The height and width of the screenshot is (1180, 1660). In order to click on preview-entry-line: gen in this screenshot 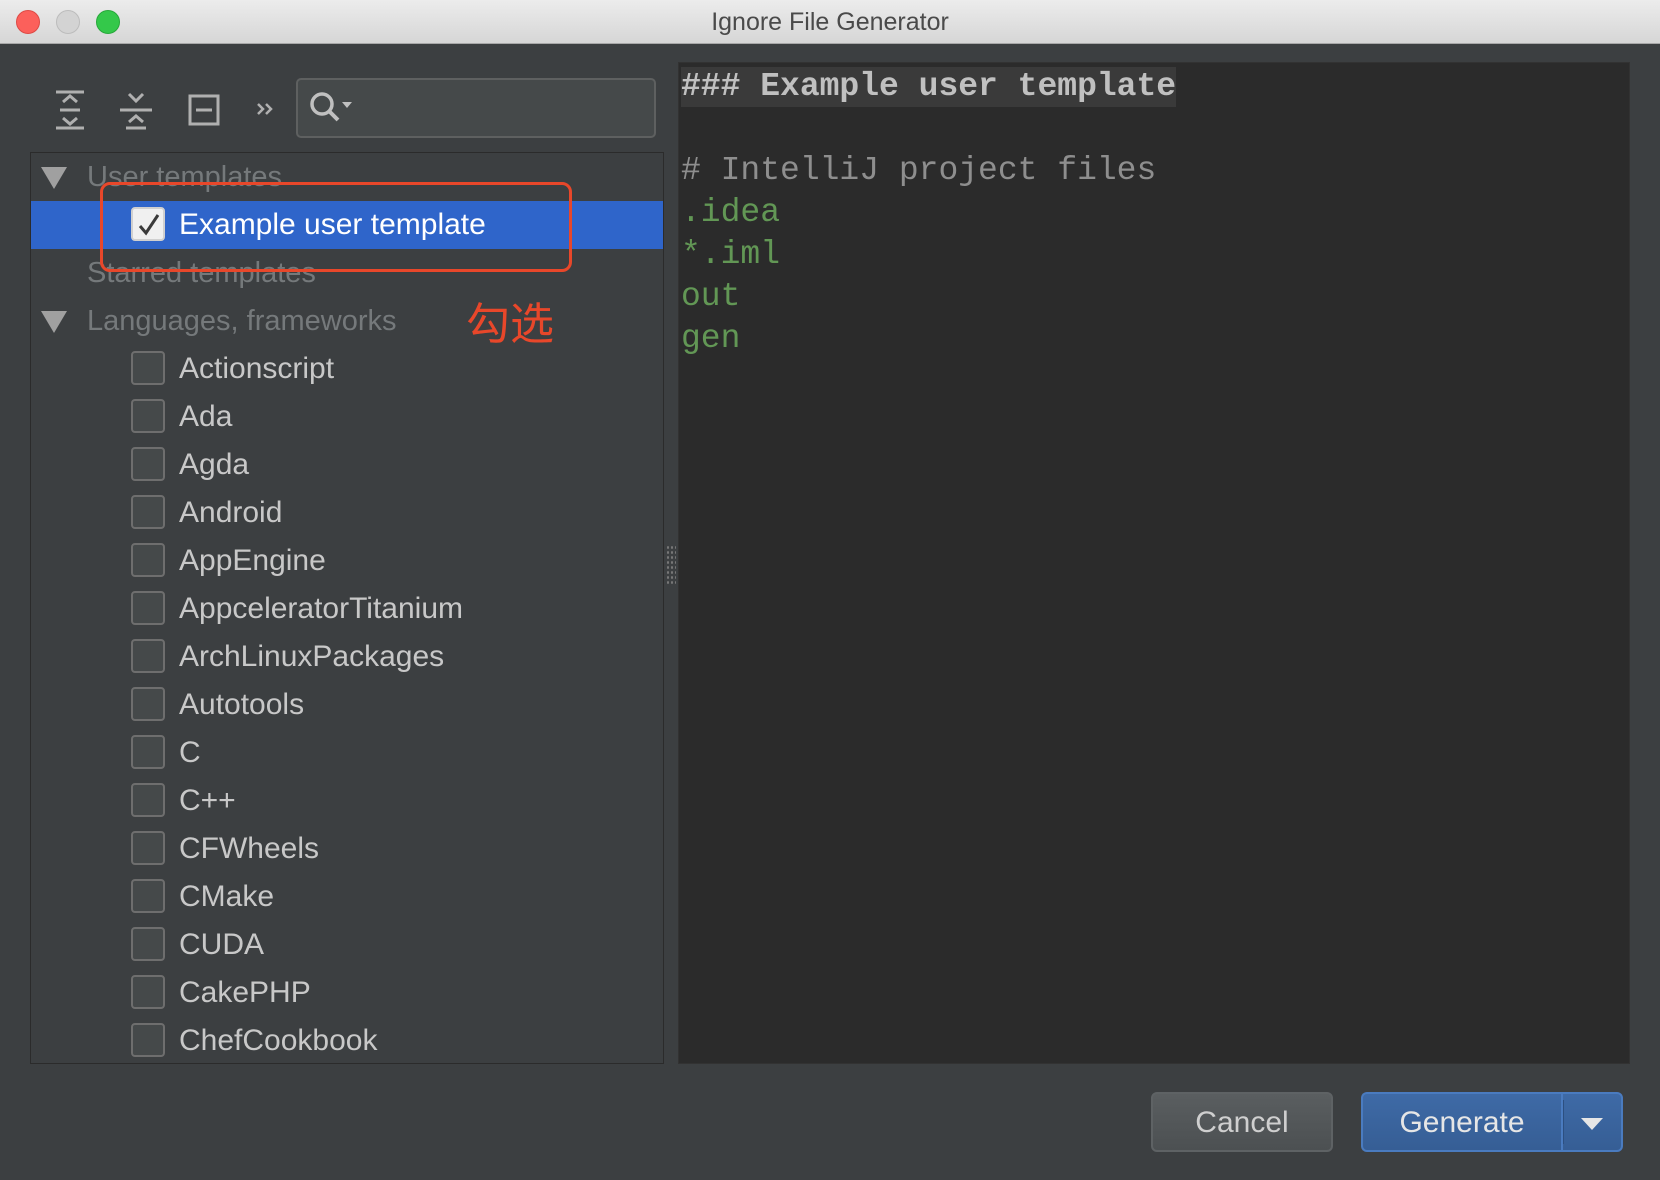, I will do `click(711, 338)`.